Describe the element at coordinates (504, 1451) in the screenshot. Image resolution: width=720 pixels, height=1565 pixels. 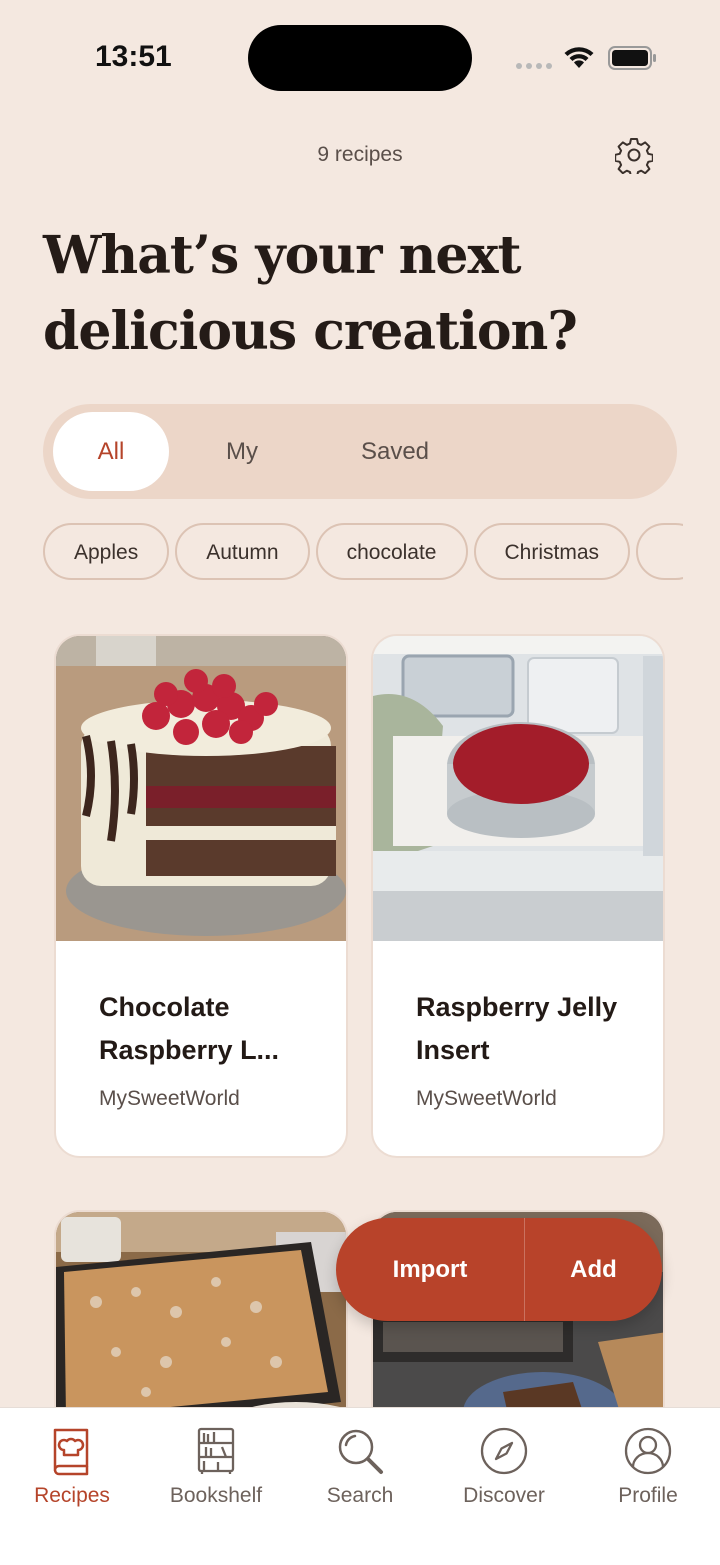
I see `compass-icon` at that location.